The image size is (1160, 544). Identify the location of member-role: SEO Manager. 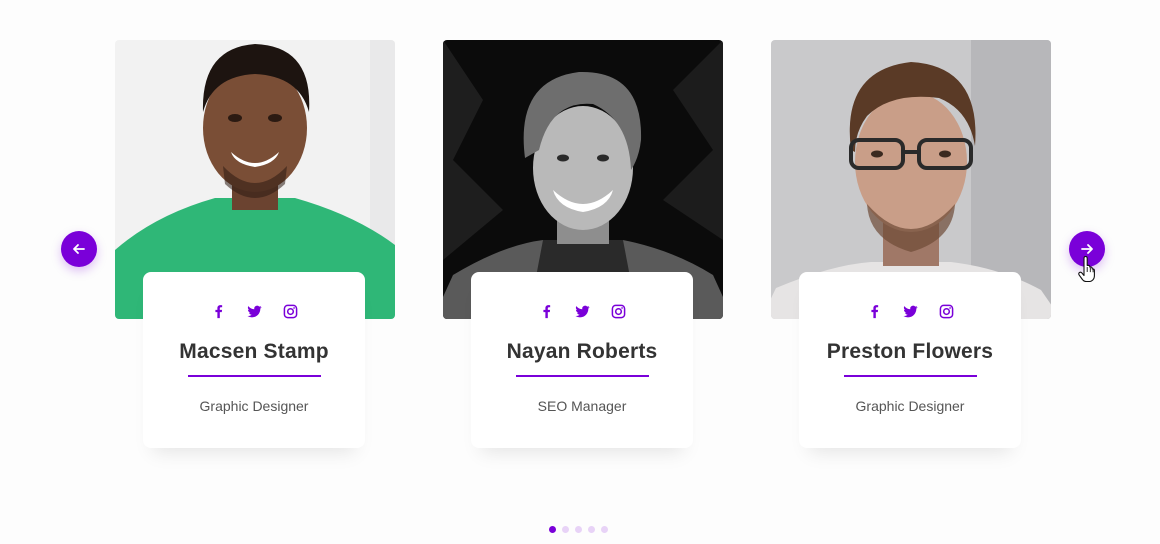
(582, 406).